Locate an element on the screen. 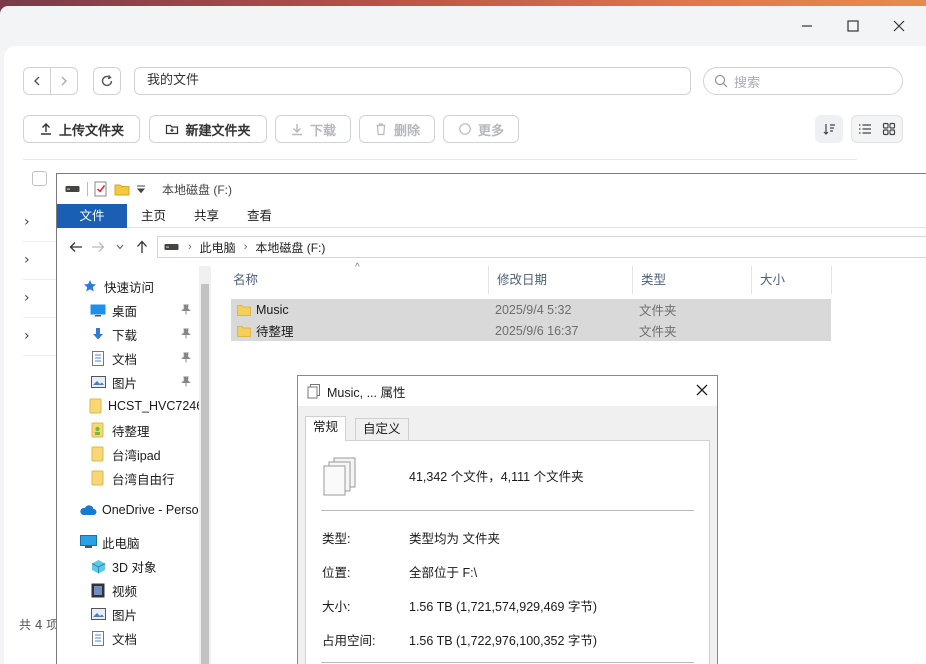  upload-folder-button: 上传文件夹 is located at coordinates (81, 129).